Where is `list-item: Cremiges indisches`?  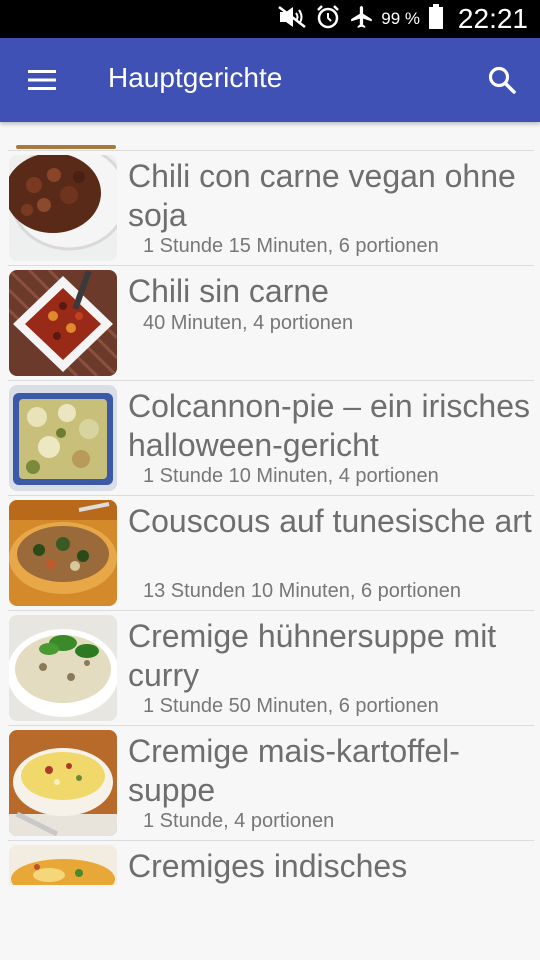 list-item: Cremiges indisches is located at coordinates (271, 863).